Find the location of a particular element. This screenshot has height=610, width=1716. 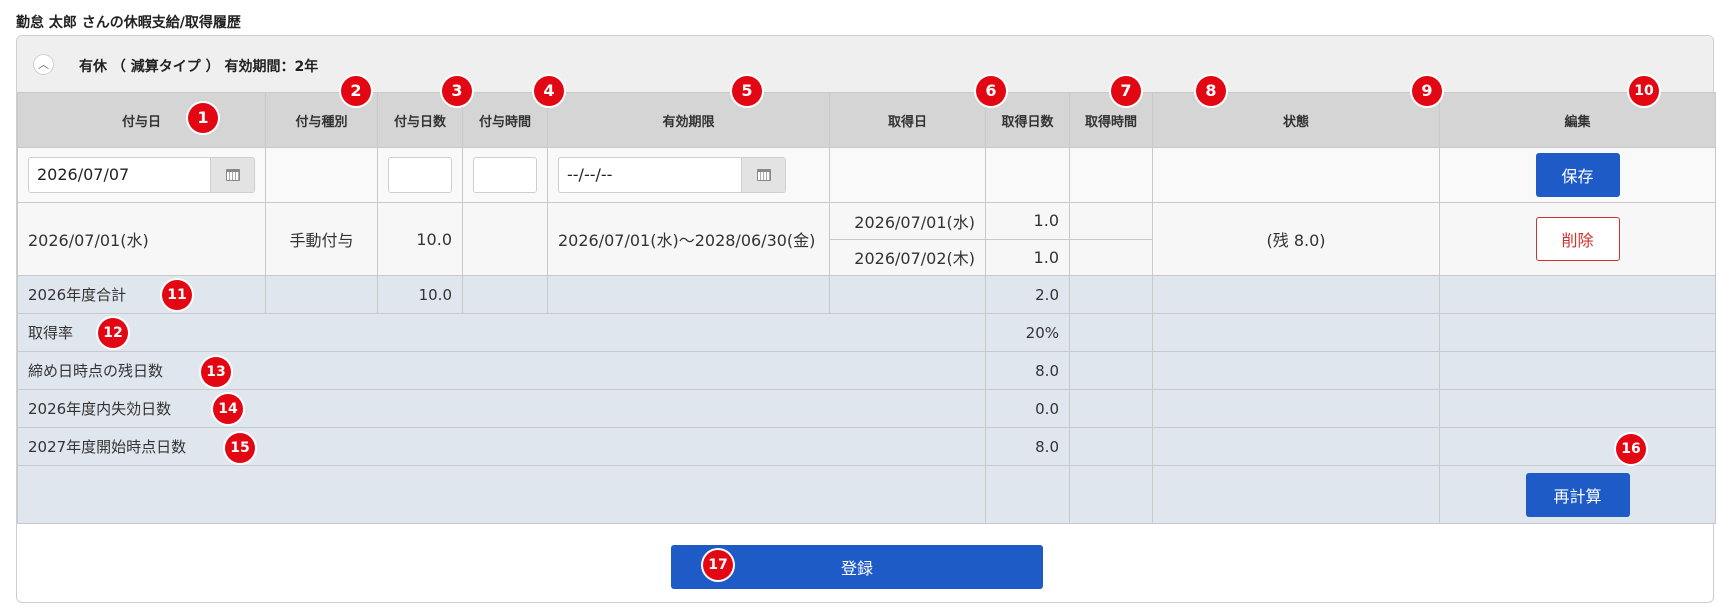

summary-next-label: 2027年度開始時点日数 is located at coordinates (501, 446).